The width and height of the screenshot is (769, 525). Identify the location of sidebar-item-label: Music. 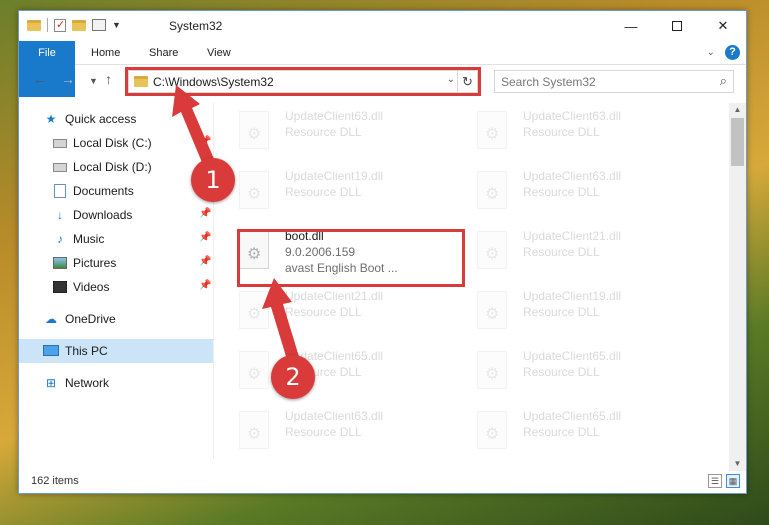
(89, 239).